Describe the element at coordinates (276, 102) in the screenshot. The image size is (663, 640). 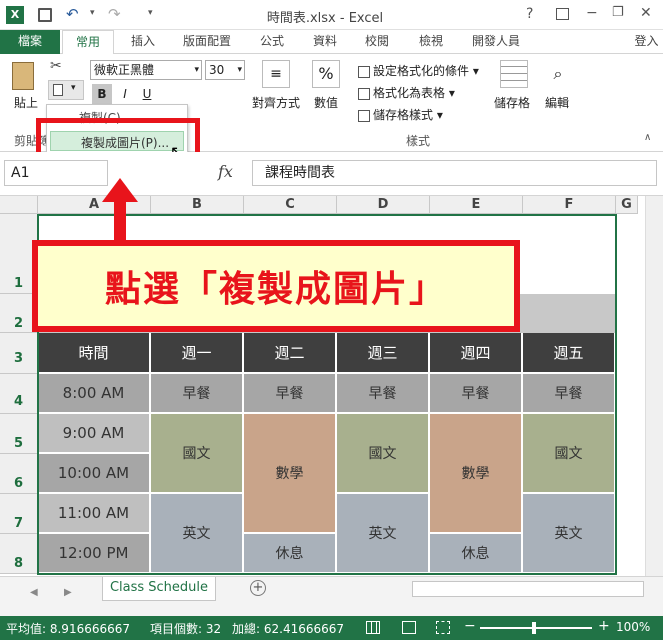
I see `alignment-label: 對齊方式` at that location.